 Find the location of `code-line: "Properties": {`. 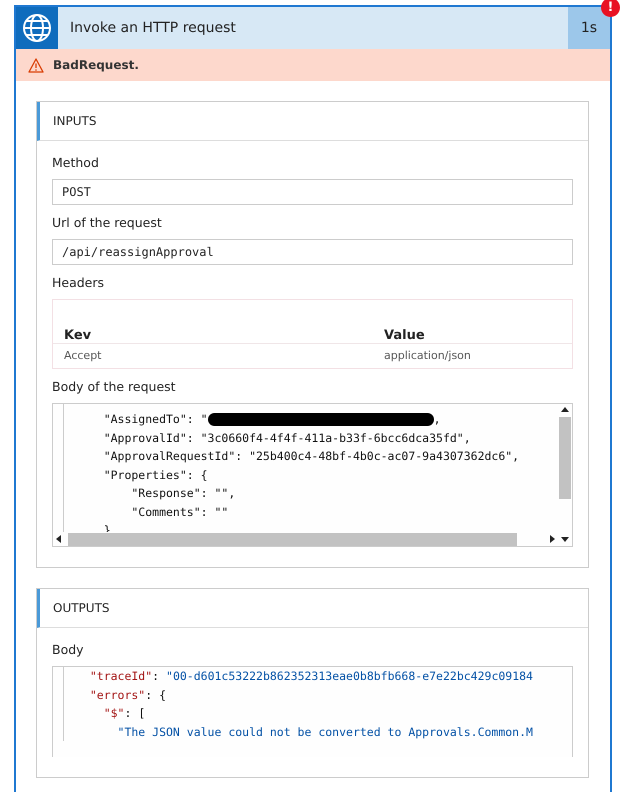

code-line: "Properties": { is located at coordinates (155, 475).